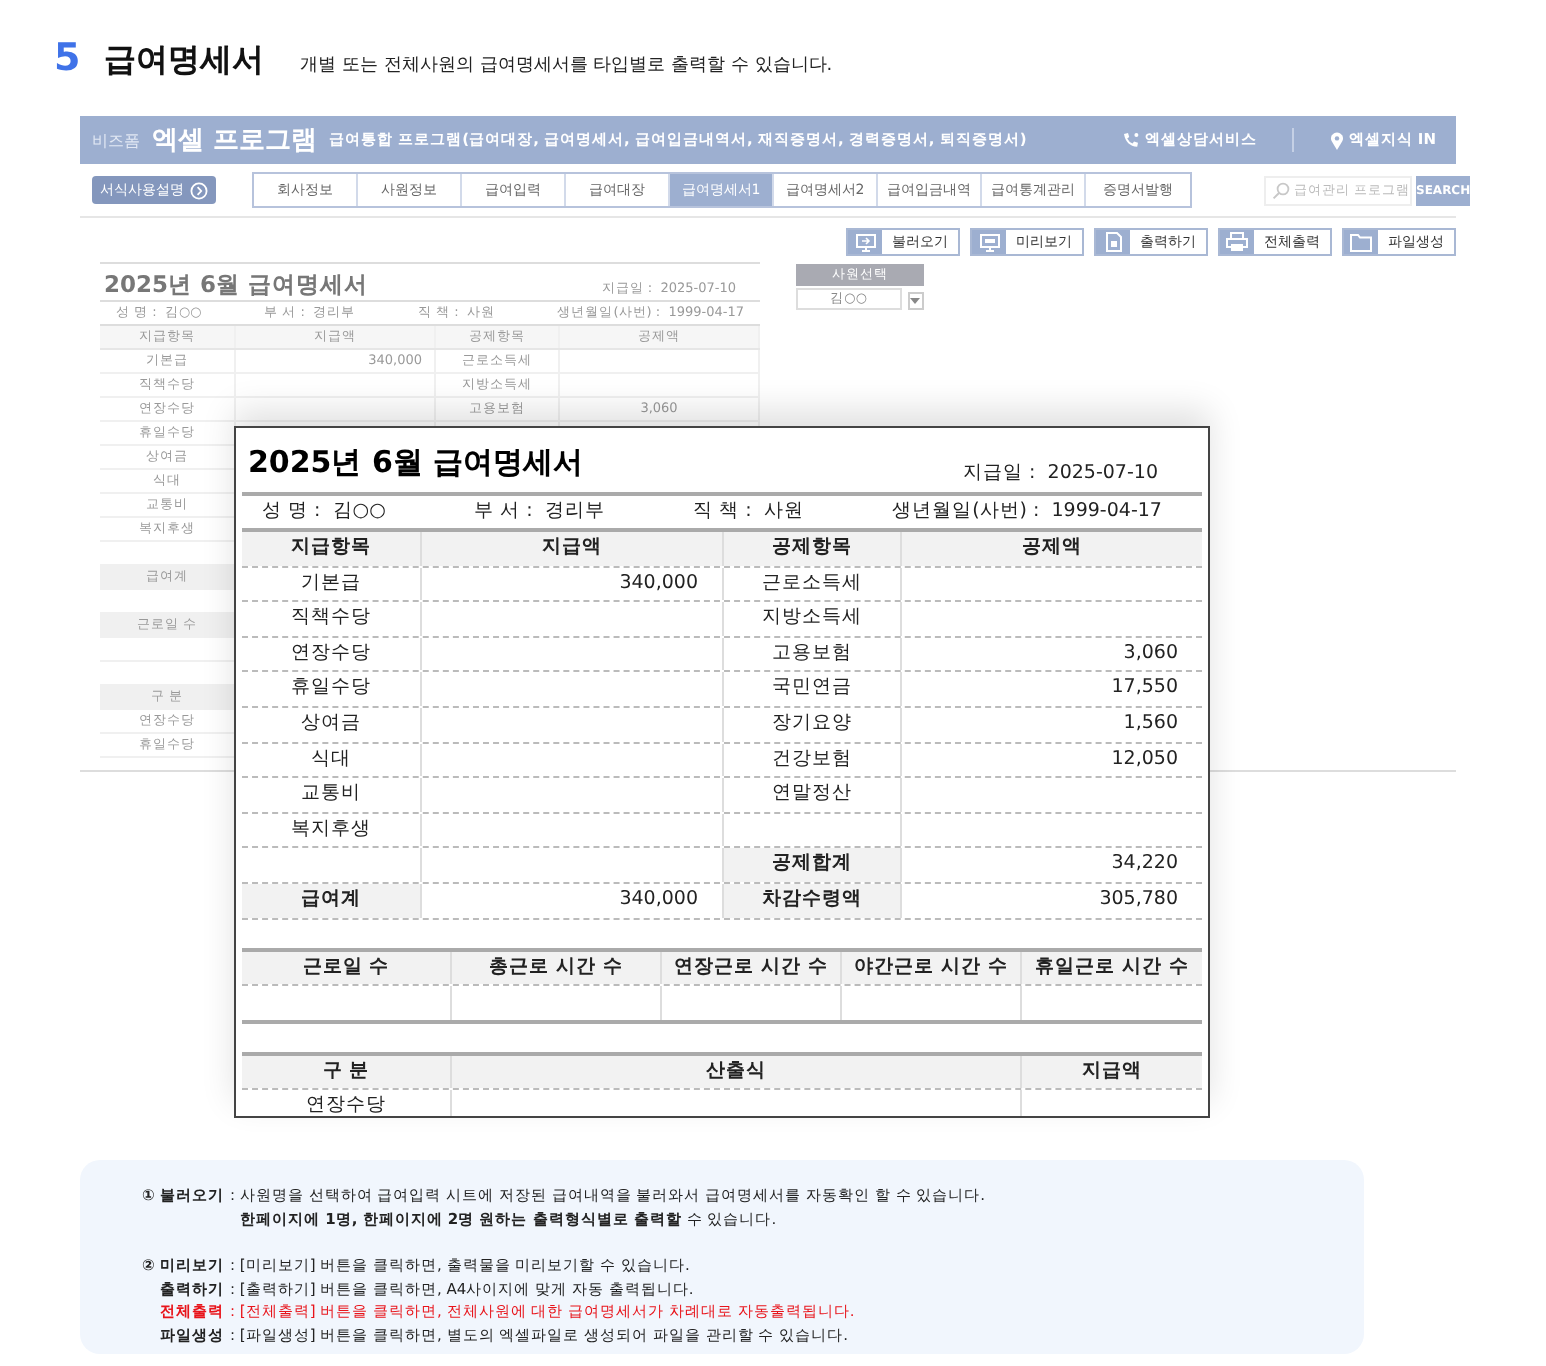 Image resolution: width=1546 pixels, height=1366 pixels. I want to click on column-header: 연장근로 시간 수, so click(752, 968).